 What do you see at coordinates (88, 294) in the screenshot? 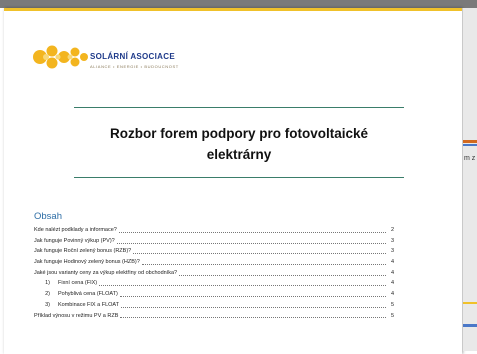
I see `toc-entry-label: Pohyblivá cena (FLOAT)` at bounding box center [88, 294].